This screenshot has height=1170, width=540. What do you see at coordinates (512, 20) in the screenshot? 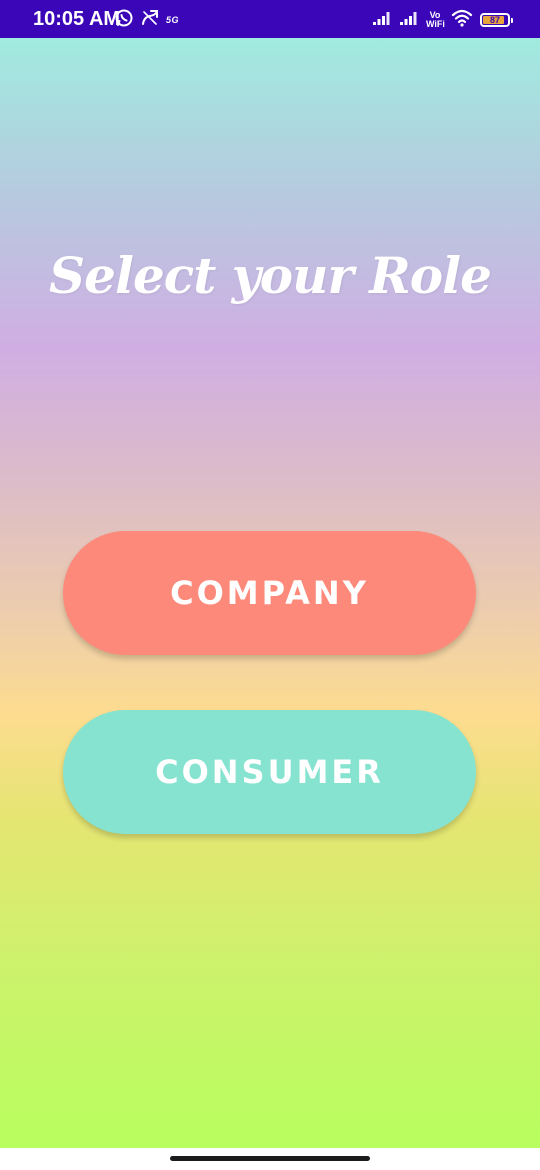
I see `battery-tip` at bounding box center [512, 20].